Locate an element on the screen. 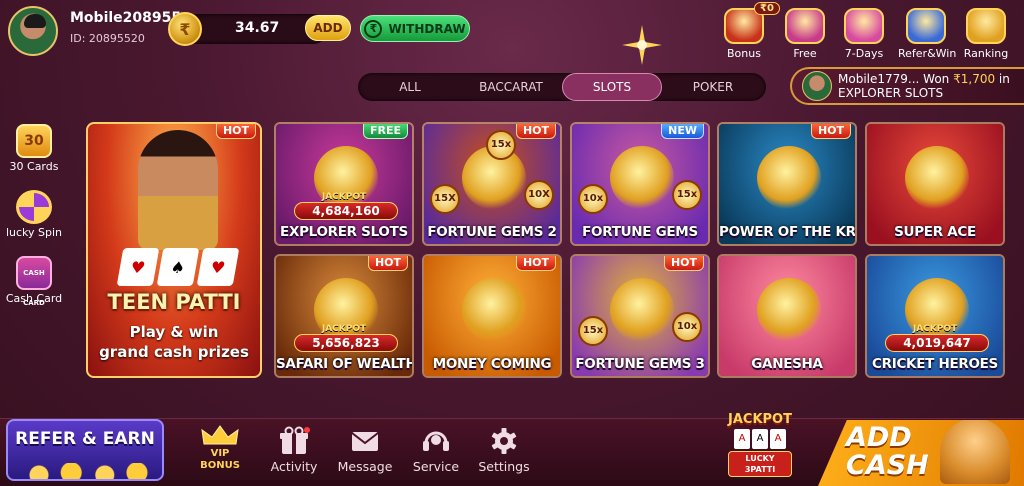 The height and width of the screenshot is (486, 1024). gift-activity-icon is located at coordinates (295, 440).